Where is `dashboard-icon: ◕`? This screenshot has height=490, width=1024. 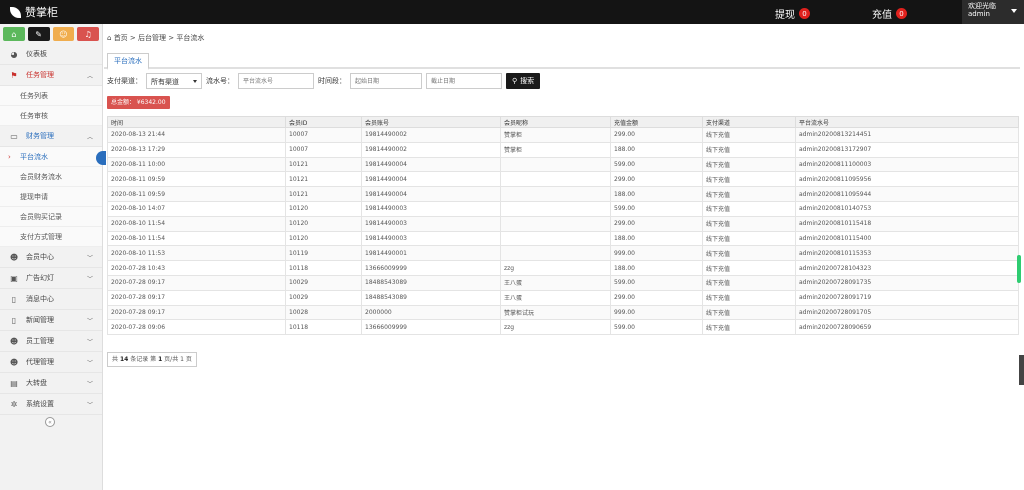 dashboard-icon: ◕ is located at coordinates (14, 54).